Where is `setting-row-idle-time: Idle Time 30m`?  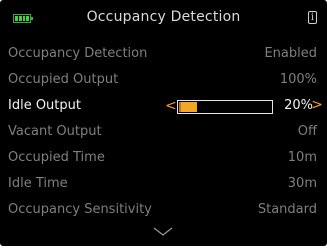 setting-row-idle-time: Idle Time 30m is located at coordinates (163, 185).